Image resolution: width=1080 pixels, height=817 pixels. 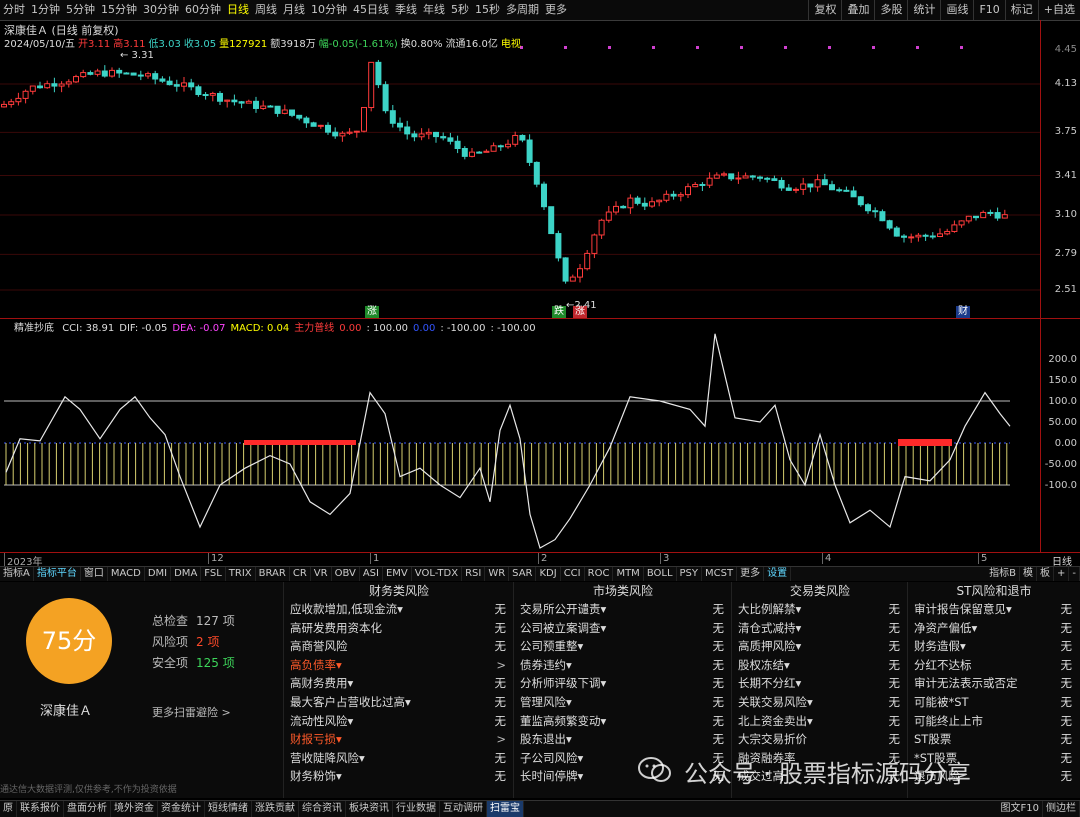 I want to click on toolbar-button: 统计, so click(x=923, y=10).